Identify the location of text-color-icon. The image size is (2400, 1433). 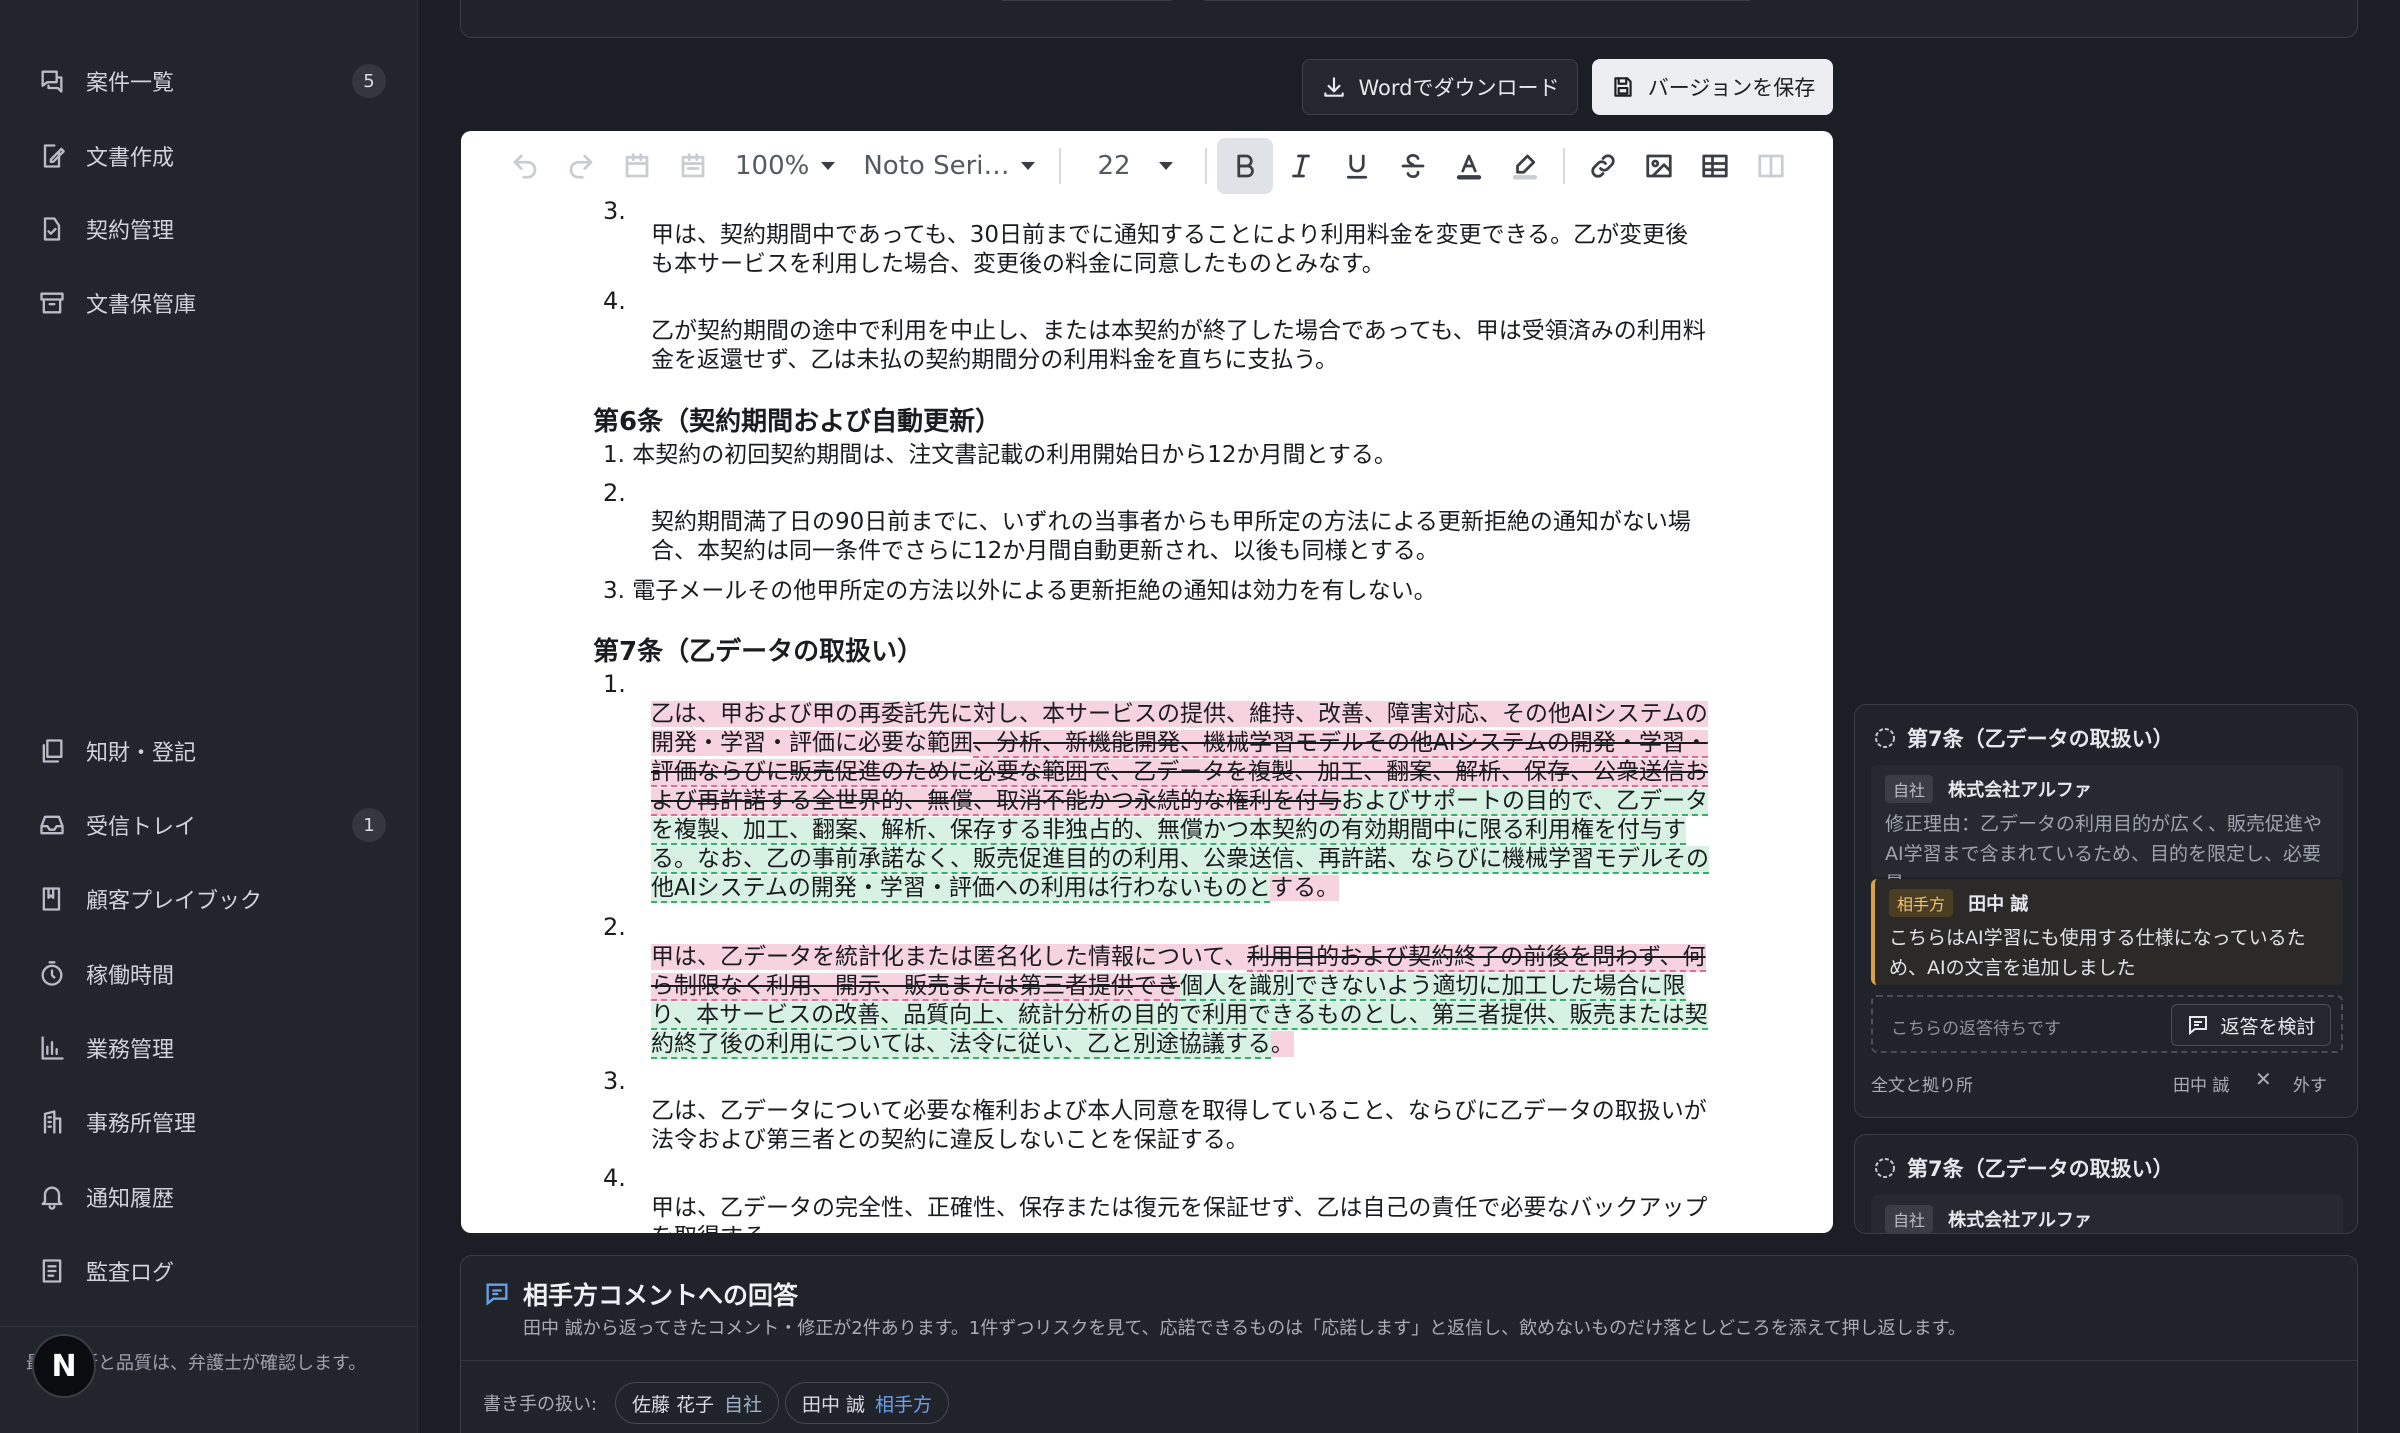
(1468, 167).